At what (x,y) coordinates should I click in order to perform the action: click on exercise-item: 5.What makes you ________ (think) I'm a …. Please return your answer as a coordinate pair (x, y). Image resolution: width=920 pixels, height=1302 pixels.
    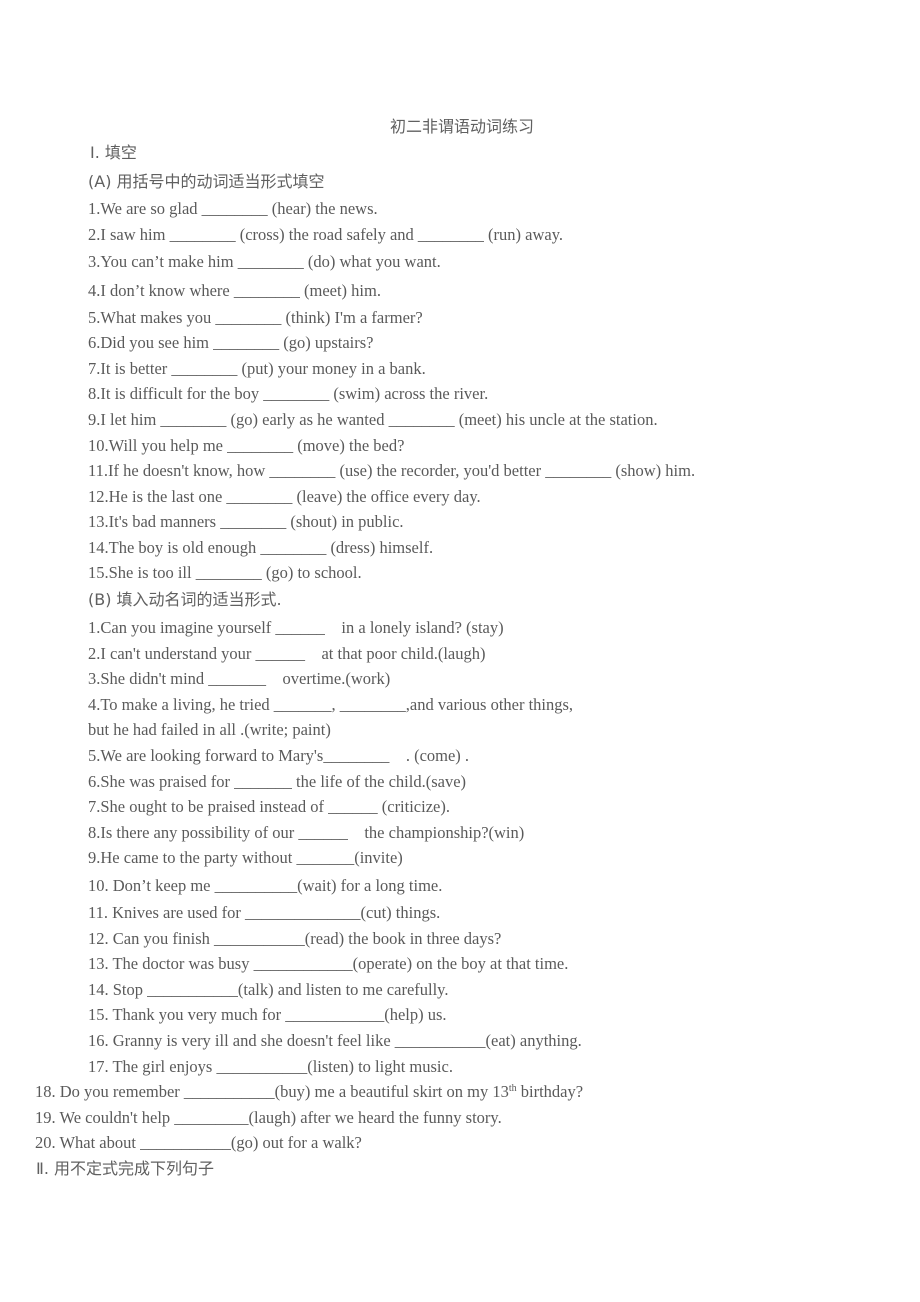
    Looking at the image, I should click on (255, 317).